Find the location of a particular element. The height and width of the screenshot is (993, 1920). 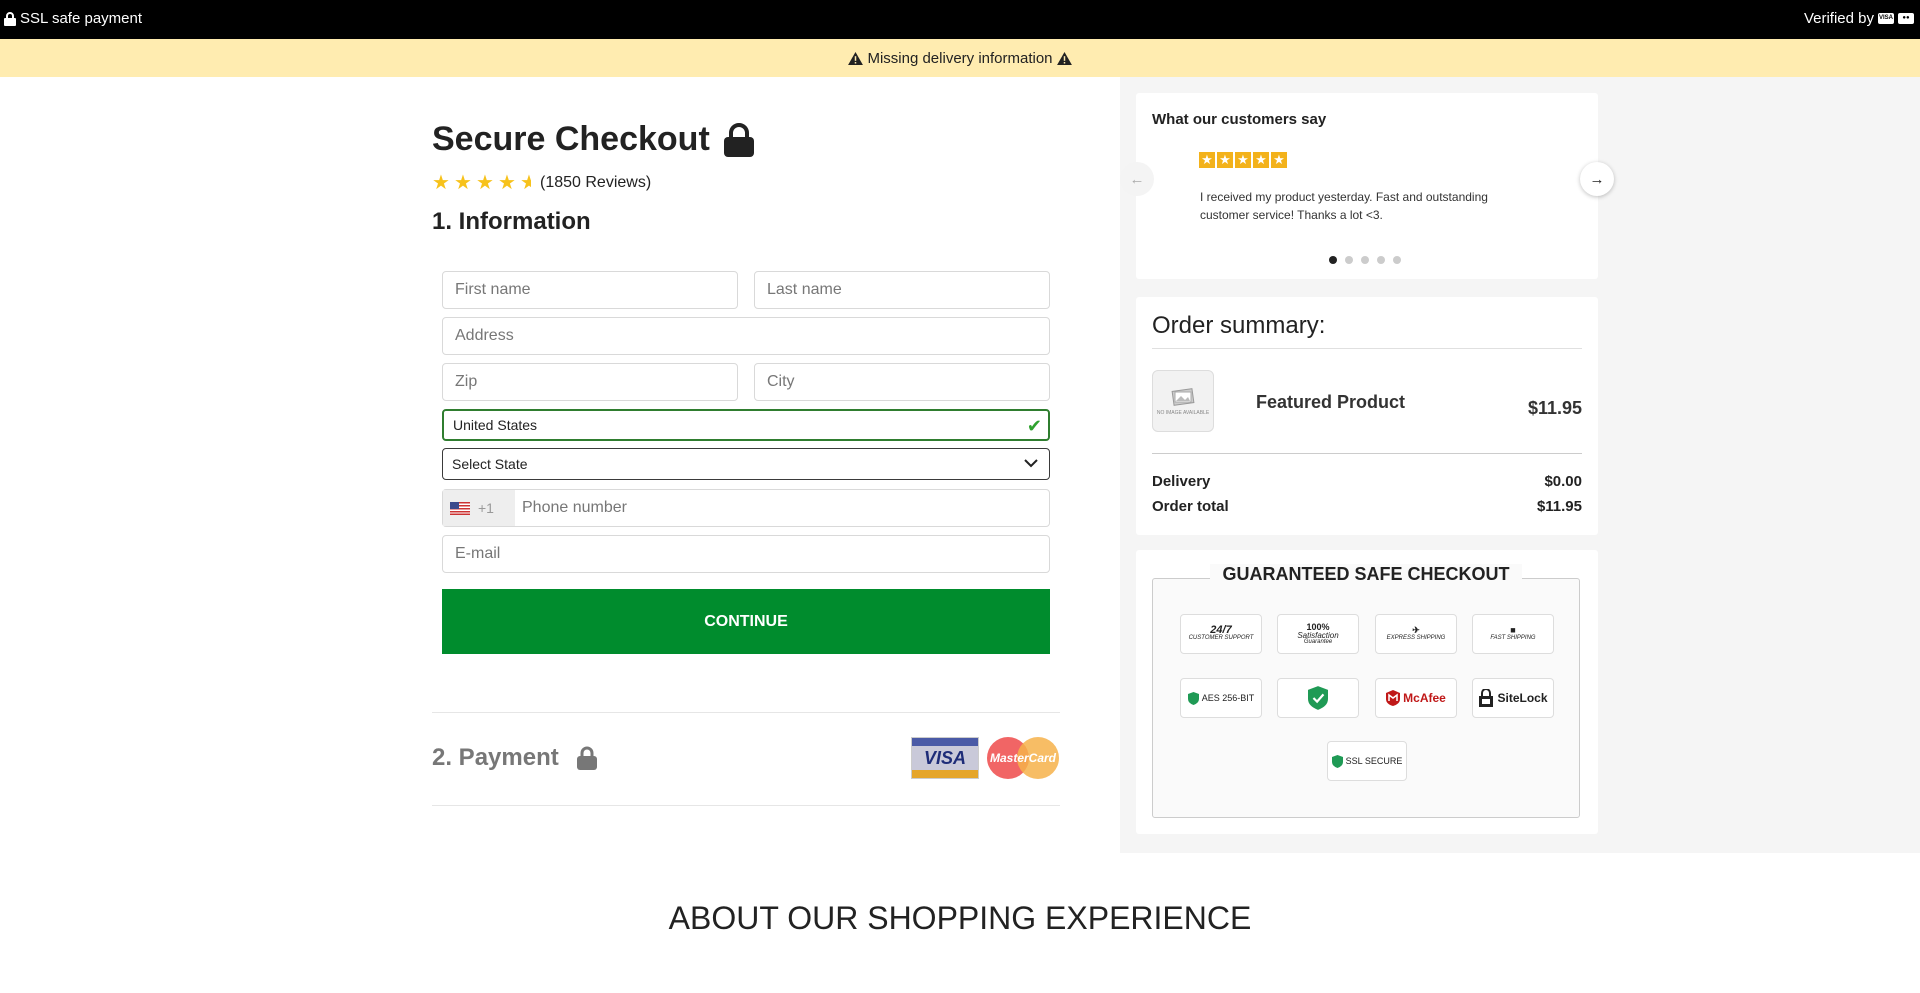

fast-shipping-badge: ■ FAST SHIPPING is located at coordinates (1513, 634).